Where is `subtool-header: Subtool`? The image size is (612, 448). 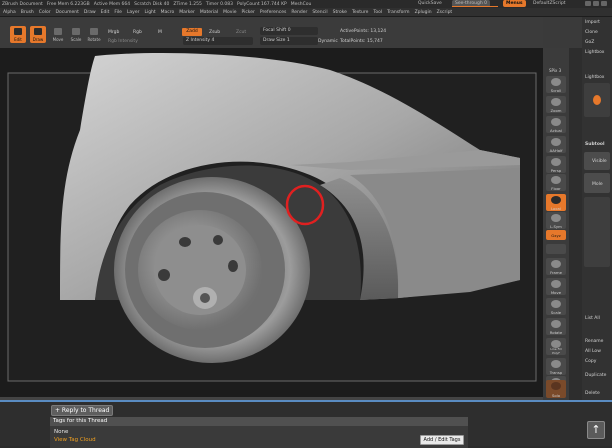
subtool-header: Subtool is located at coordinates (595, 144).